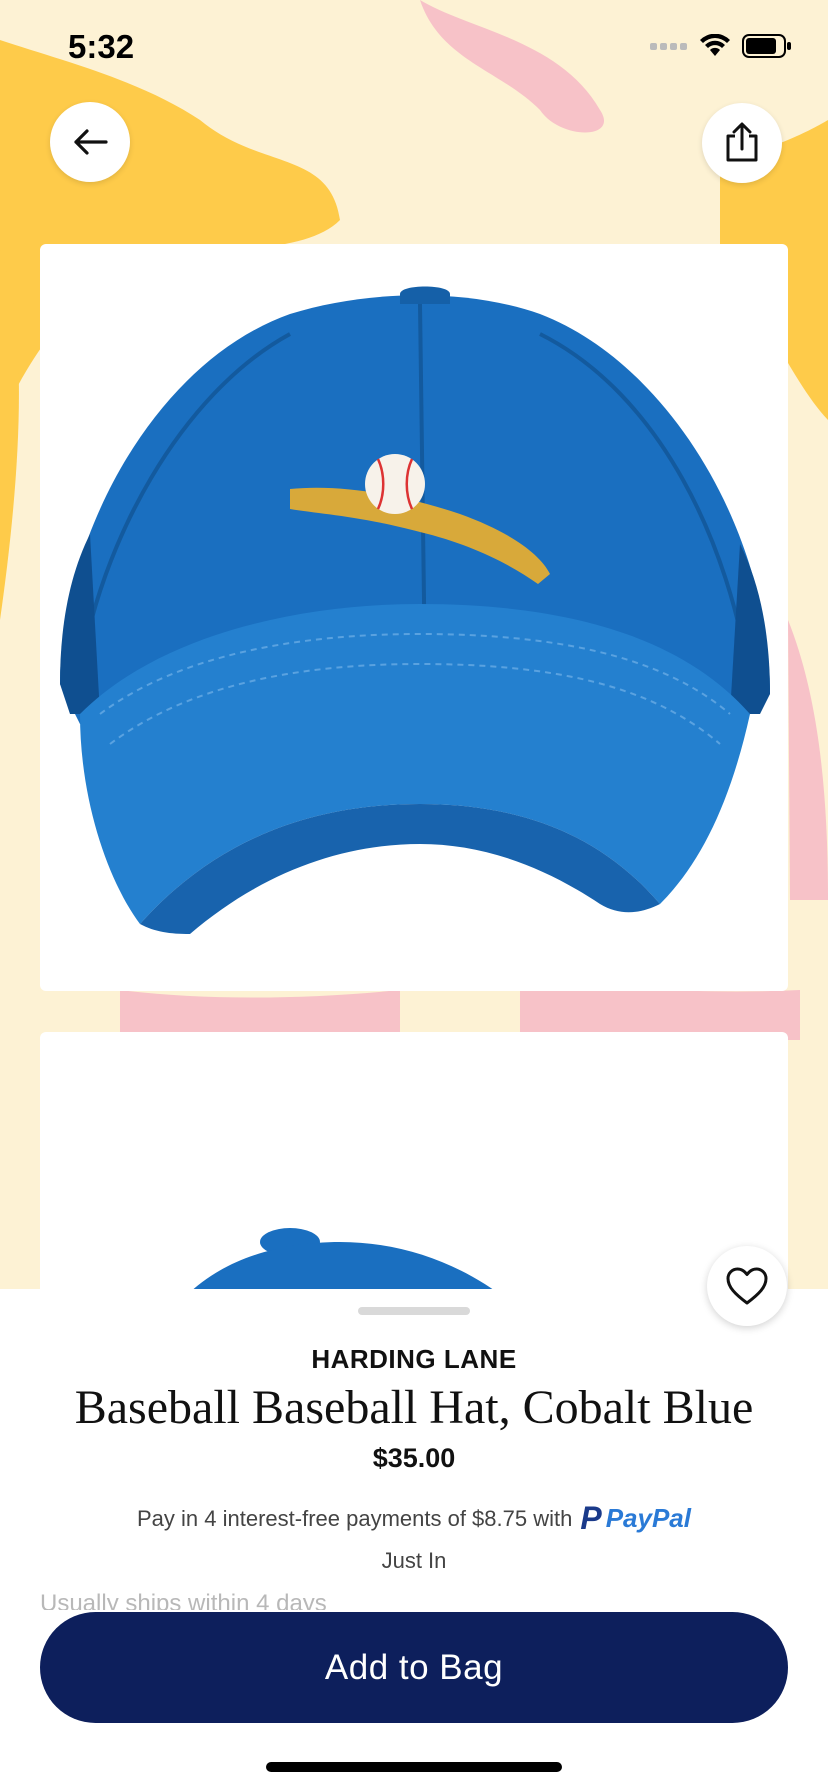 The height and width of the screenshot is (1792, 828). What do you see at coordinates (668, 46) in the screenshot?
I see `signal-icon` at bounding box center [668, 46].